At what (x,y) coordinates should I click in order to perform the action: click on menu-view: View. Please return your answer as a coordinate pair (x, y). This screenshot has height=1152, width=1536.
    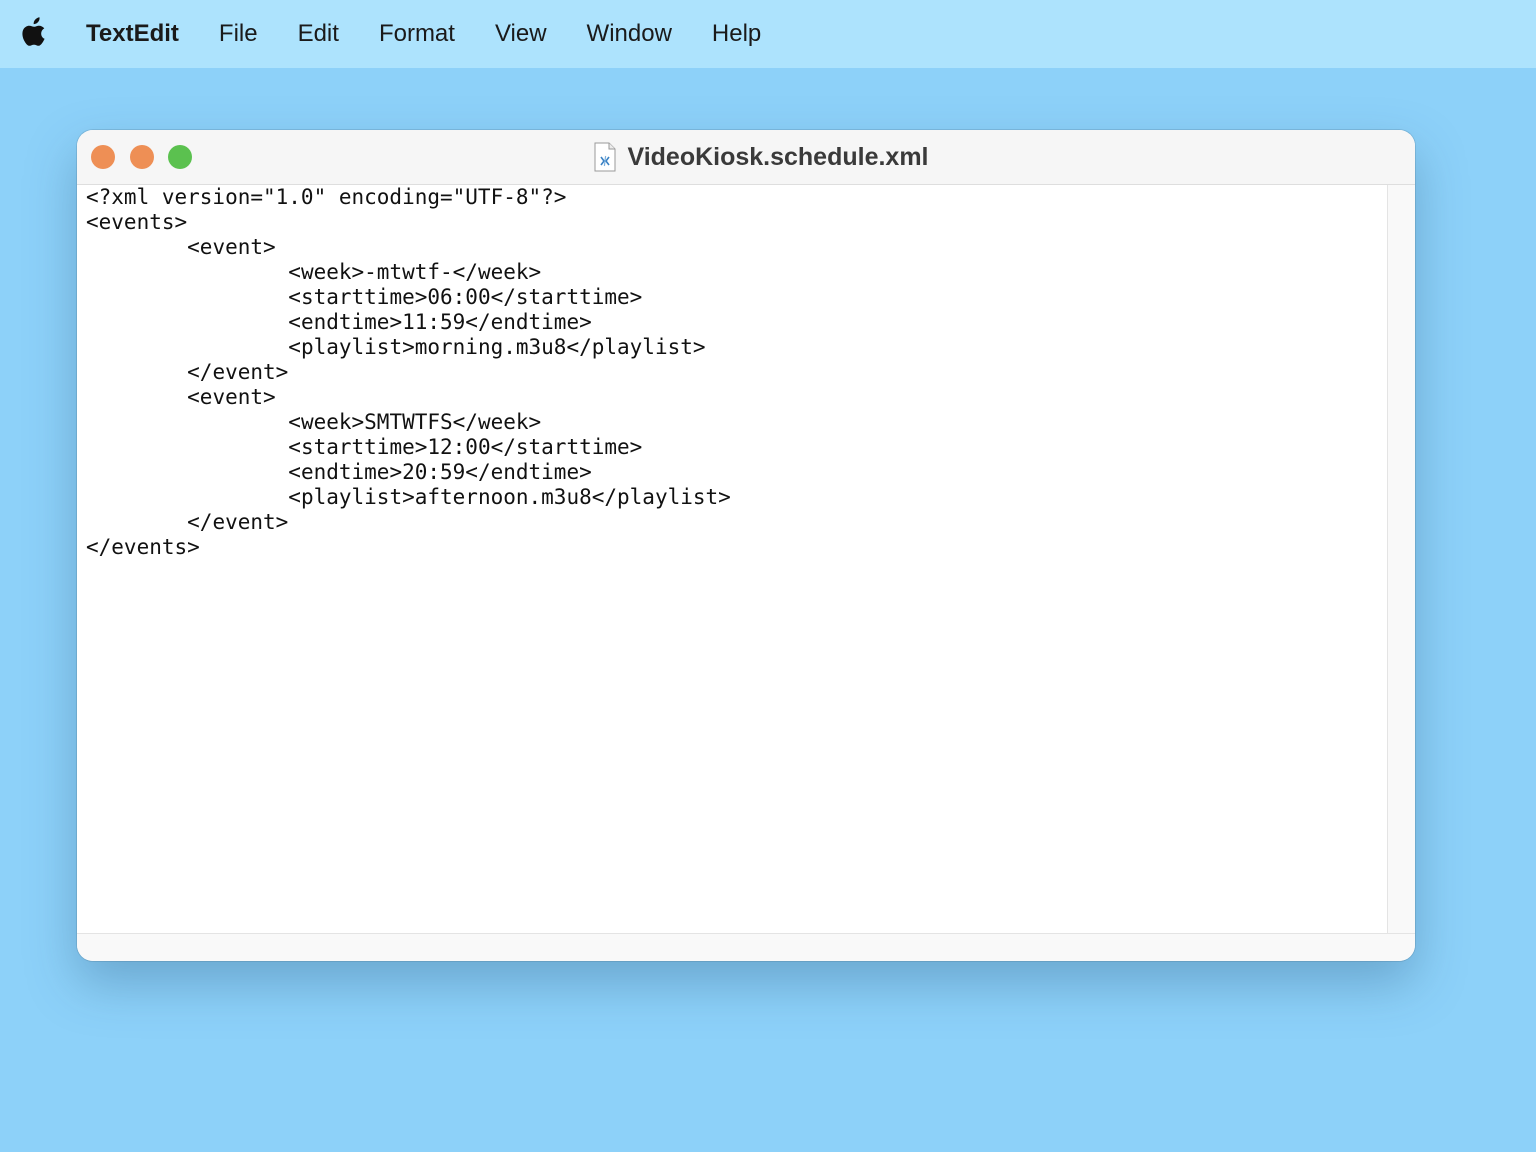
    Looking at the image, I should click on (521, 34).